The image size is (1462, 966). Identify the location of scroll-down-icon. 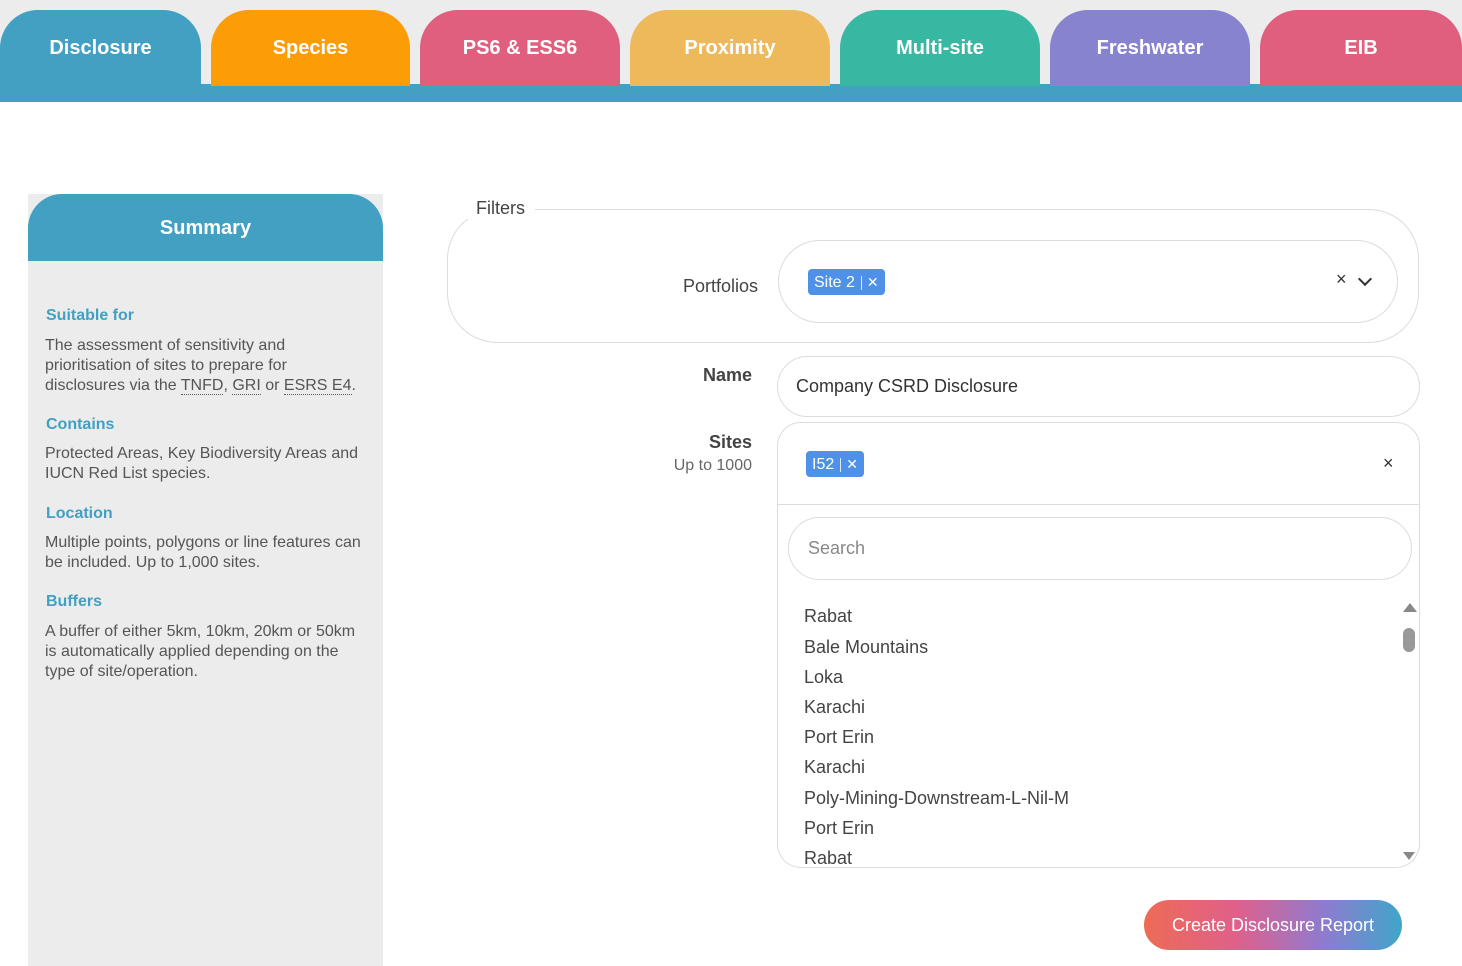
(1409, 856).